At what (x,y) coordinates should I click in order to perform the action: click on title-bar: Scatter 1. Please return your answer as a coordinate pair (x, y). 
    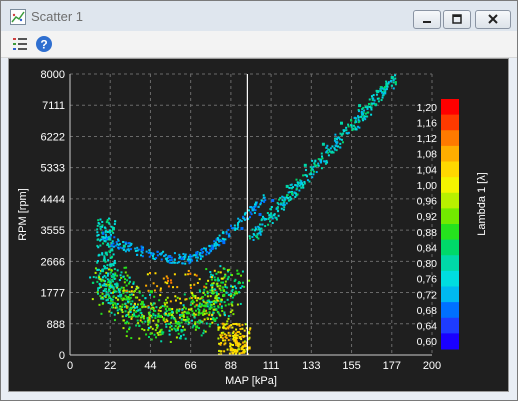
    Looking at the image, I should click on (259, 16).